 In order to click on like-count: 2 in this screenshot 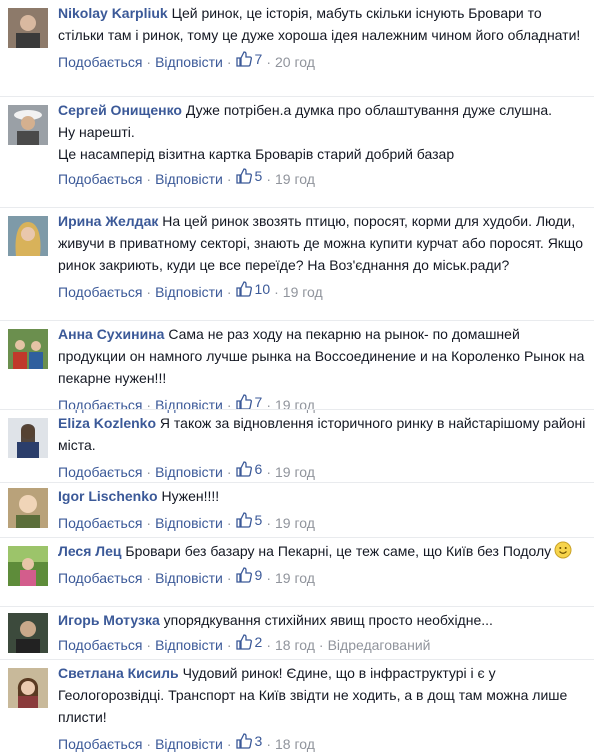, I will do `click(248, 642)`.